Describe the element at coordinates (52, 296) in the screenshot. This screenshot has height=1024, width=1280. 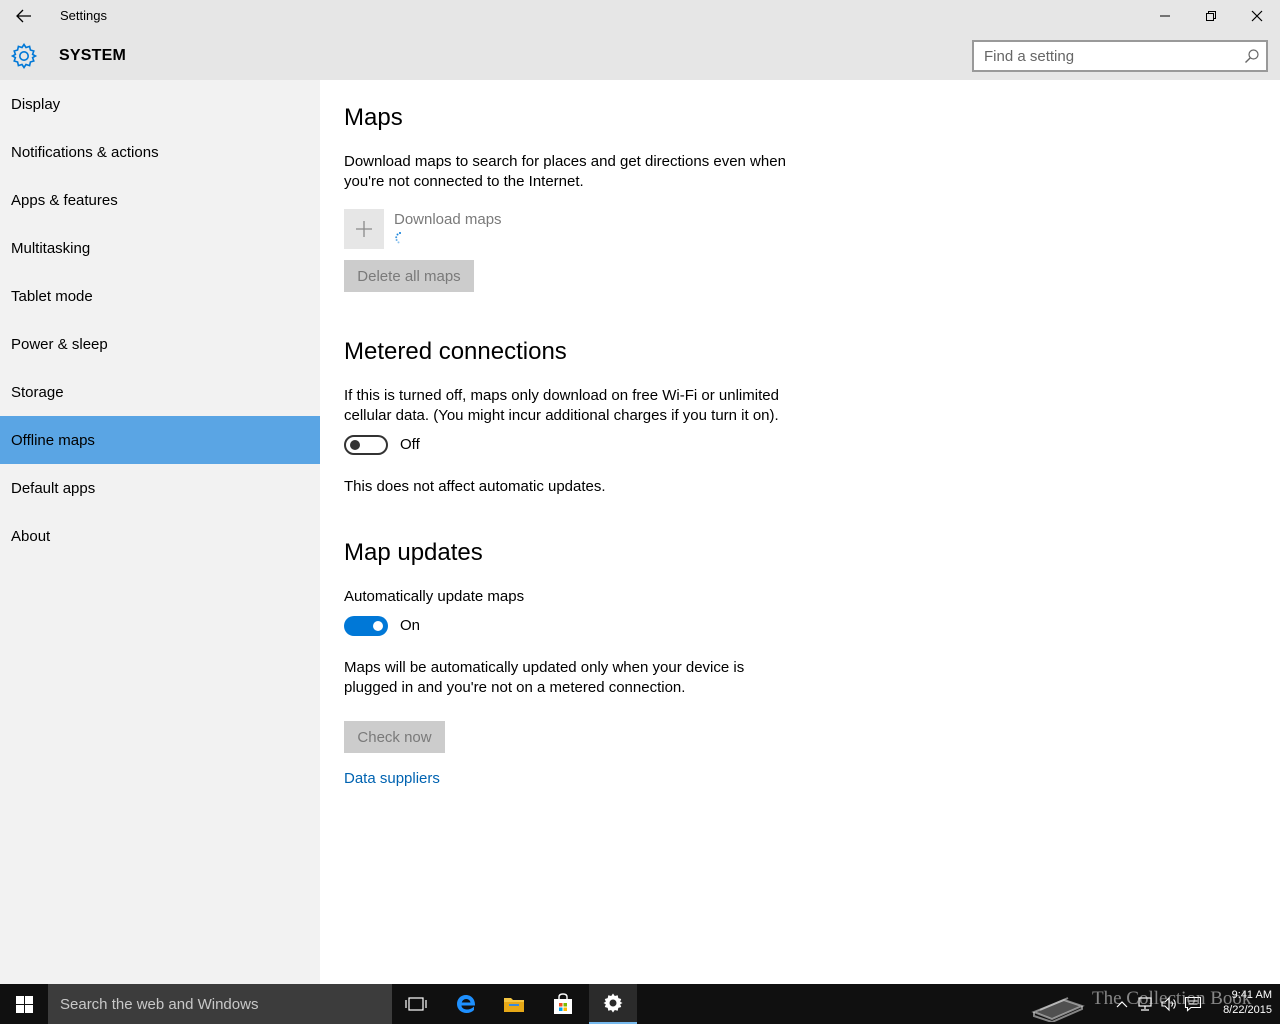
I see `sidebar-item-label: Tablet mode` at that location.